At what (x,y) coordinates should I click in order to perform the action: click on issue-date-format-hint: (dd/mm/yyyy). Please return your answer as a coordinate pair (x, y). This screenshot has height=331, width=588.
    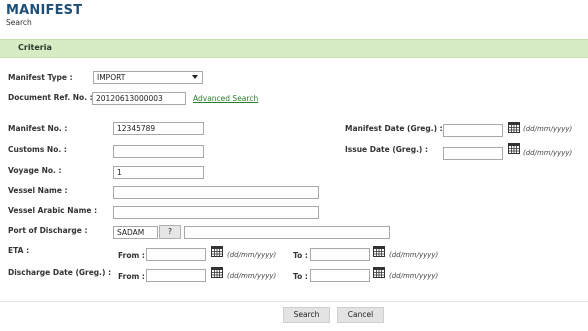
    Looking at the image, I should click on (548, 153).